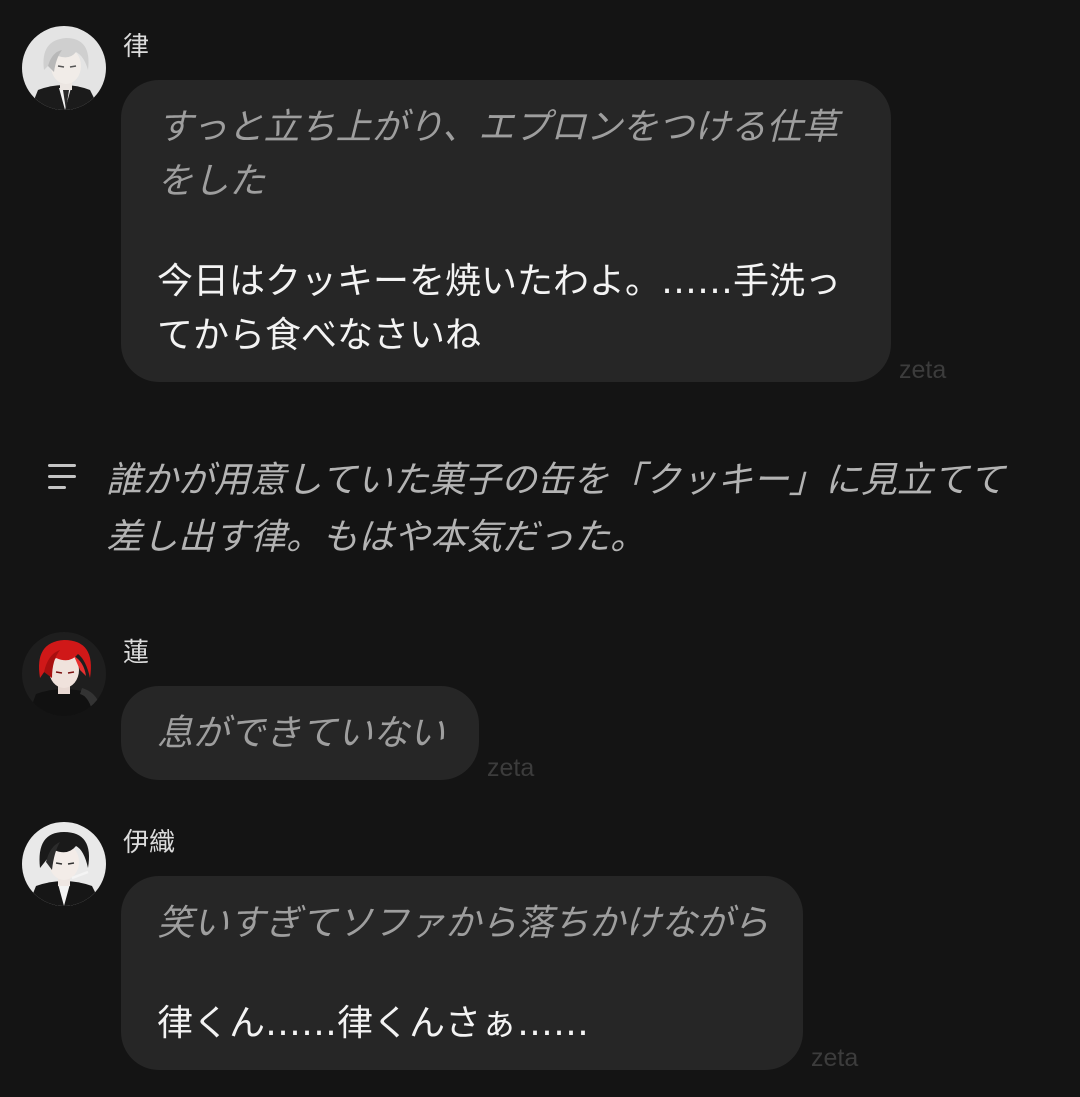 The height and width of the screenshot is (1097, 1080). What do you see at coordinates (555, 509) in the screenshot?
I see `narration-text: 誰かが用意していた菓子の缶を「クッキー」に見立てて差し出す律。もはや本気だった。` at bounding box center [555, 509].